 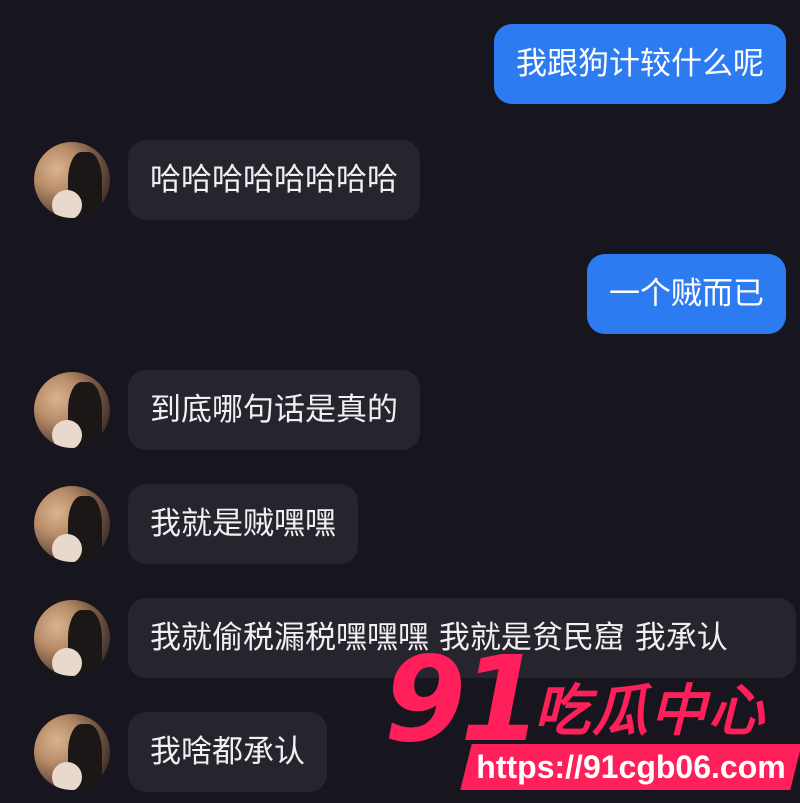 I want to click on message-received: 到底哪句话是真的, so click(x=274, y=410).